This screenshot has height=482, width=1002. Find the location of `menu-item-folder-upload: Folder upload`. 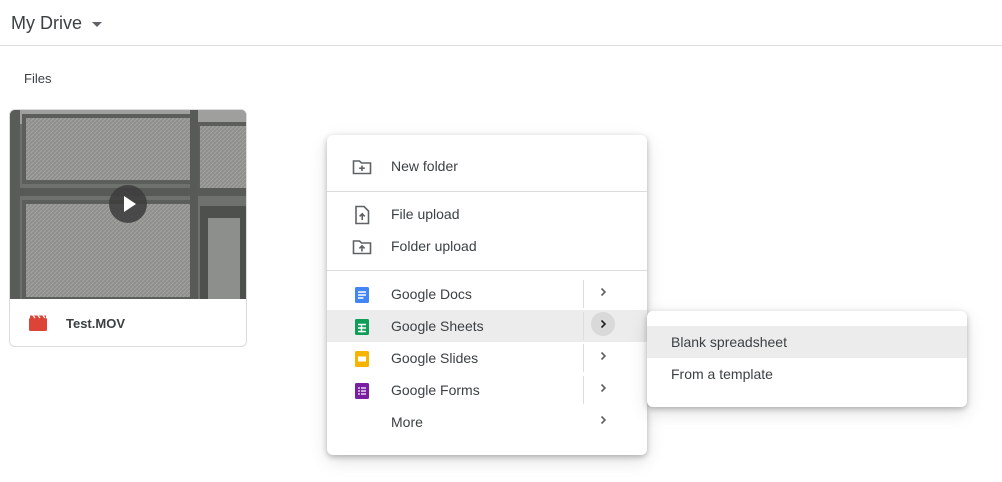

menu-item-folder-upload: Folder upload is located at coordinates (487, 246).